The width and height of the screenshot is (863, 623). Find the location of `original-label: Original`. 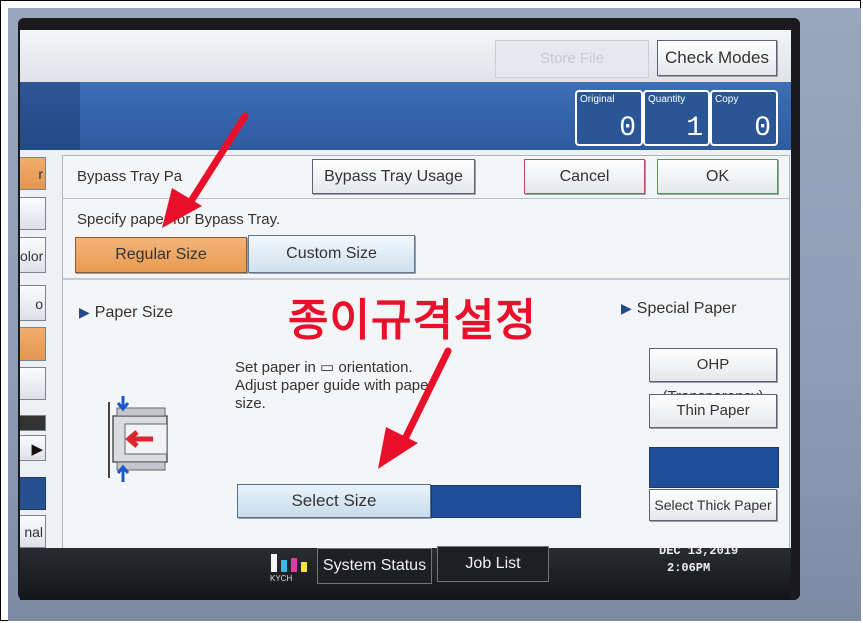

original-label: Original is located at coordinates (597, 99).